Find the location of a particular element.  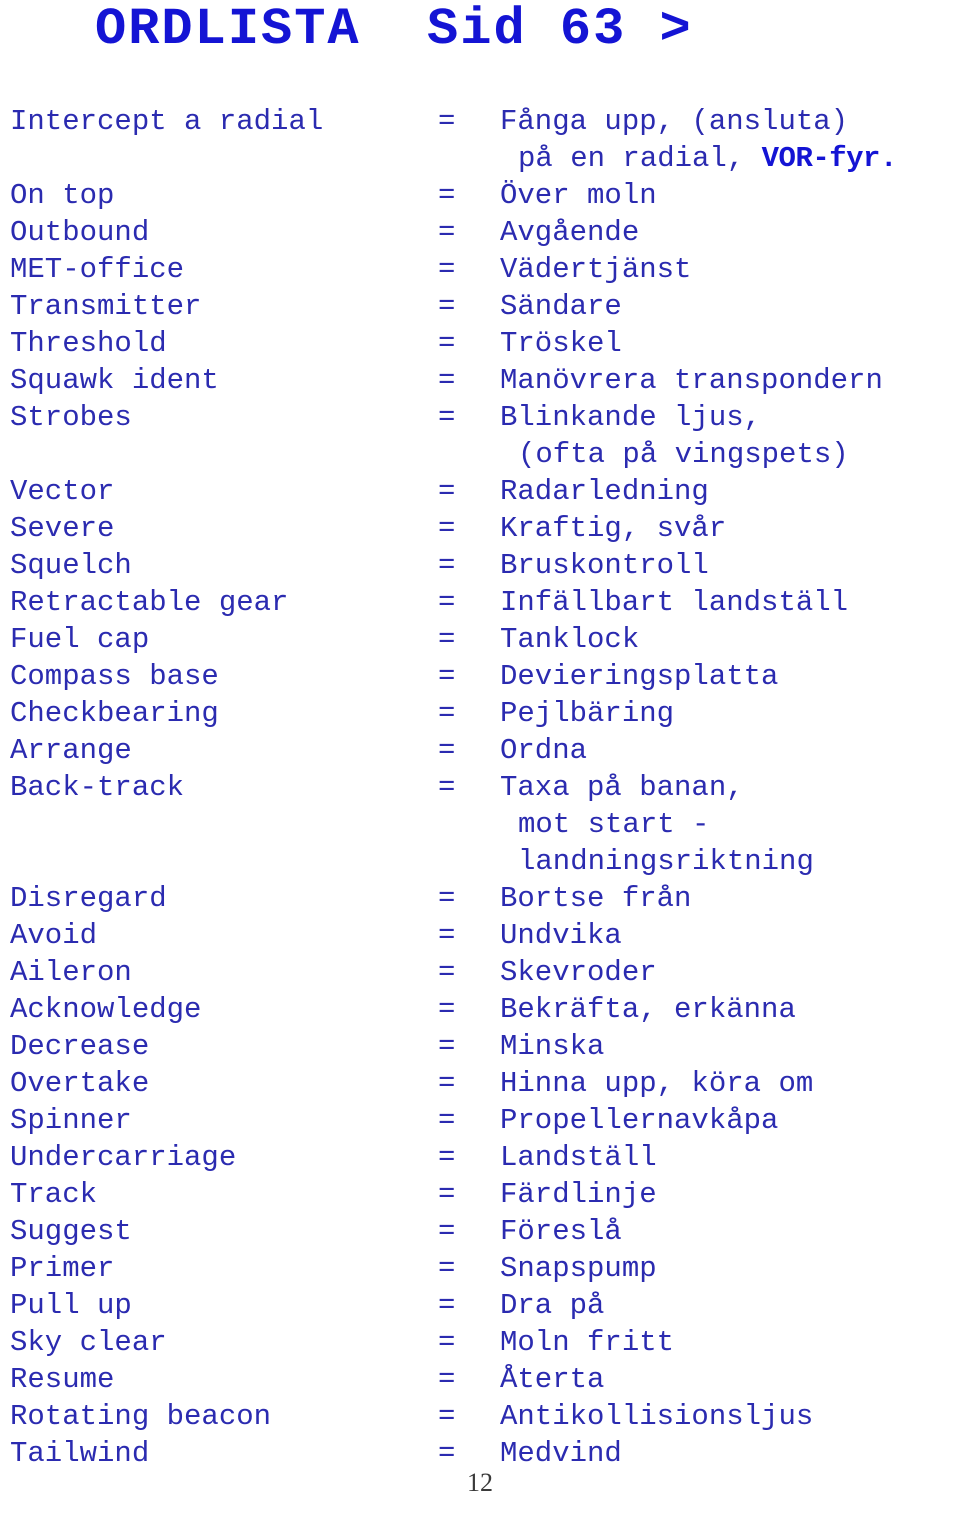

glossary-definition: Över moln is located at coordinates (578, 195).